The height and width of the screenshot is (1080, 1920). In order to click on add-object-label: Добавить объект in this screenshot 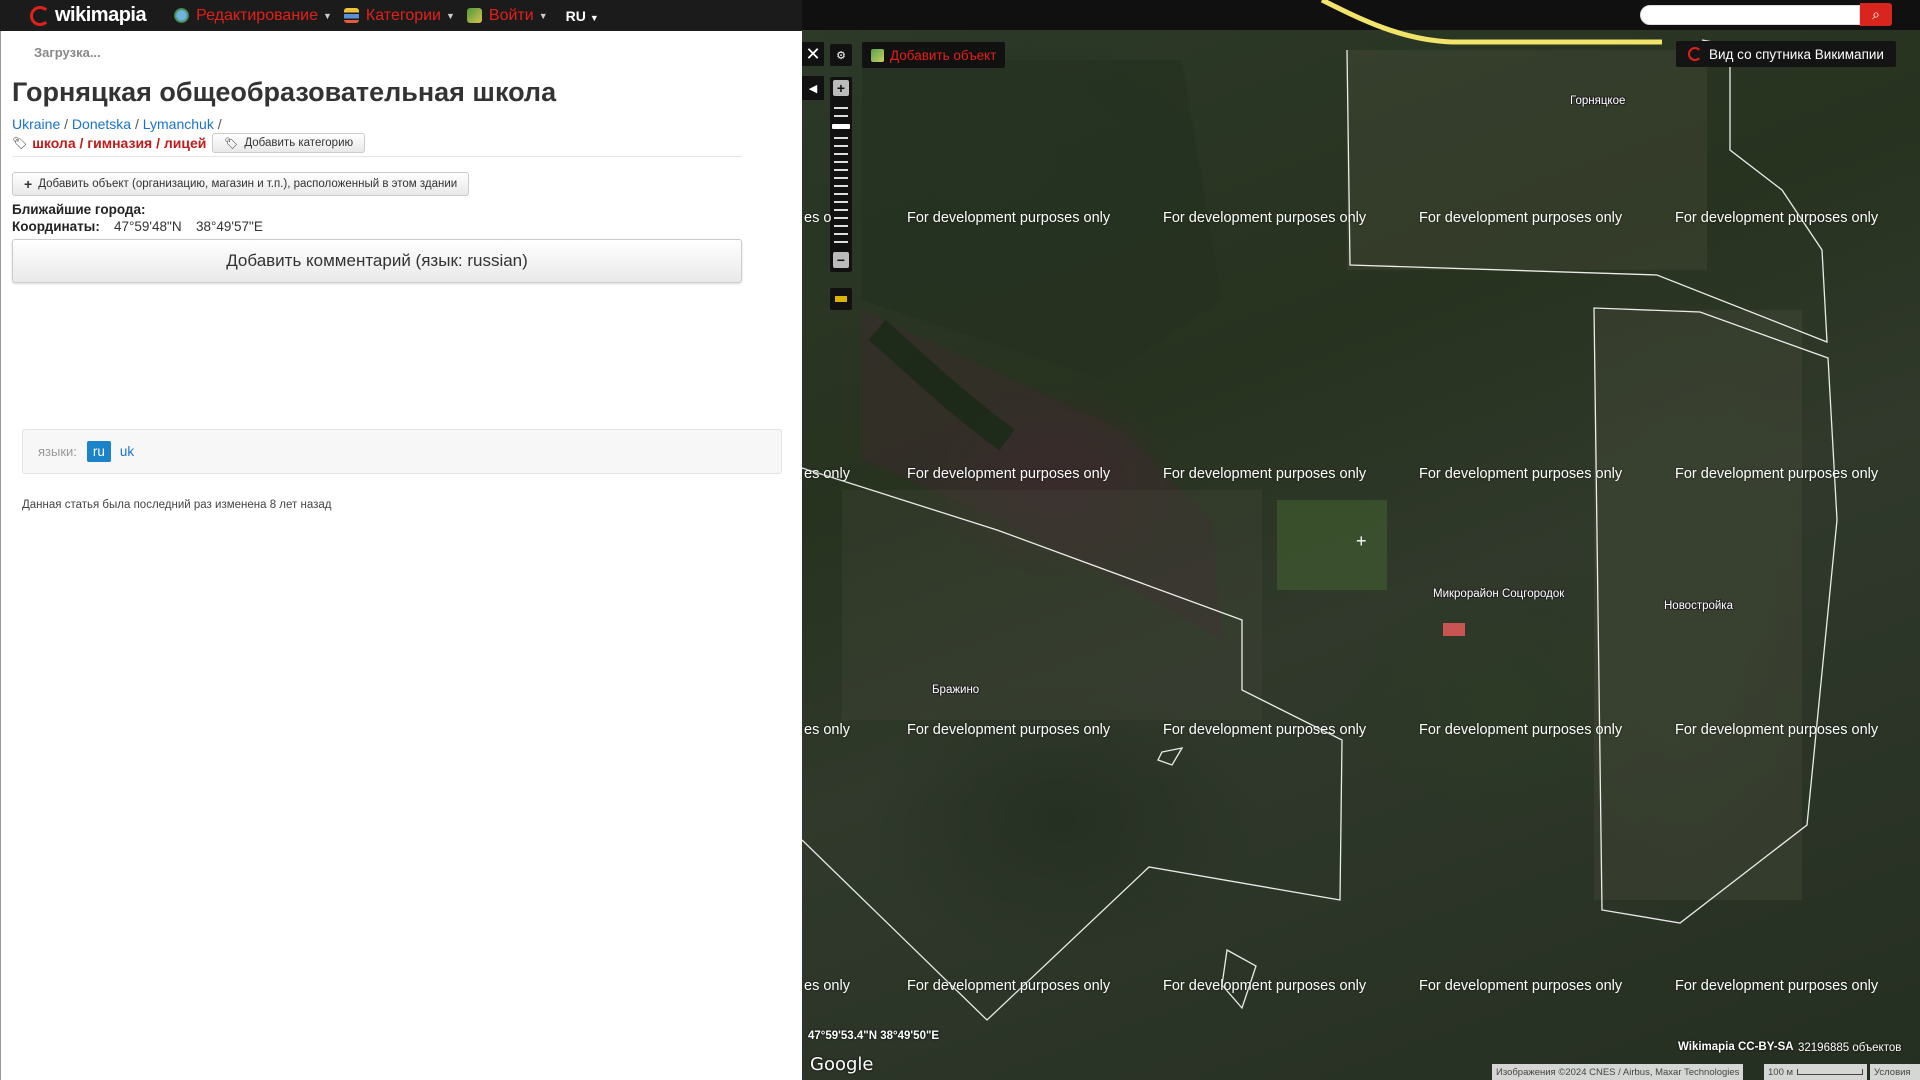, I will do `click(943, 55)`.